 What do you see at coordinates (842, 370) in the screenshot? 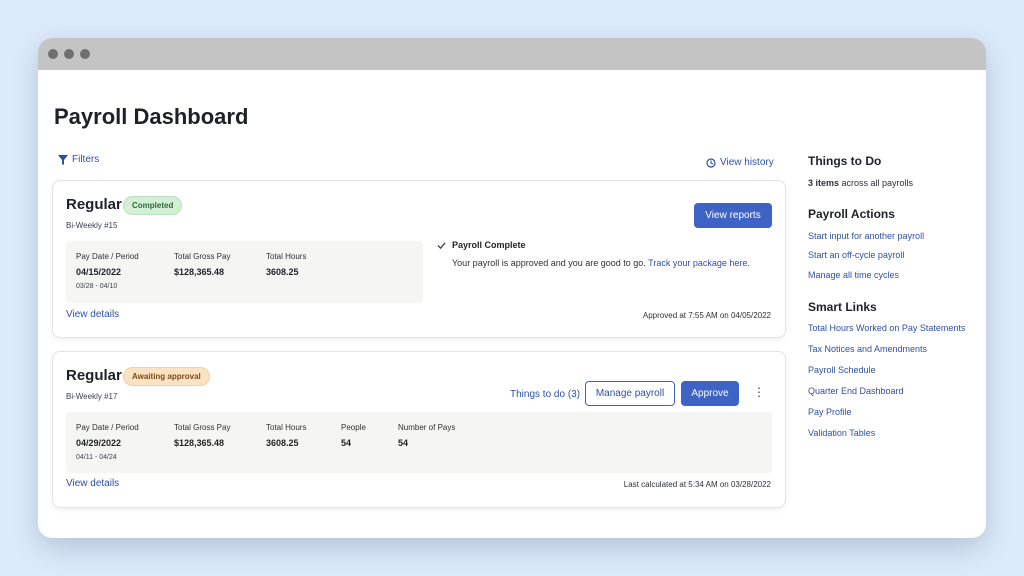
I see `smart-link-payroll-schedule: Payroll Schedule` at bounding box center [842, 370].